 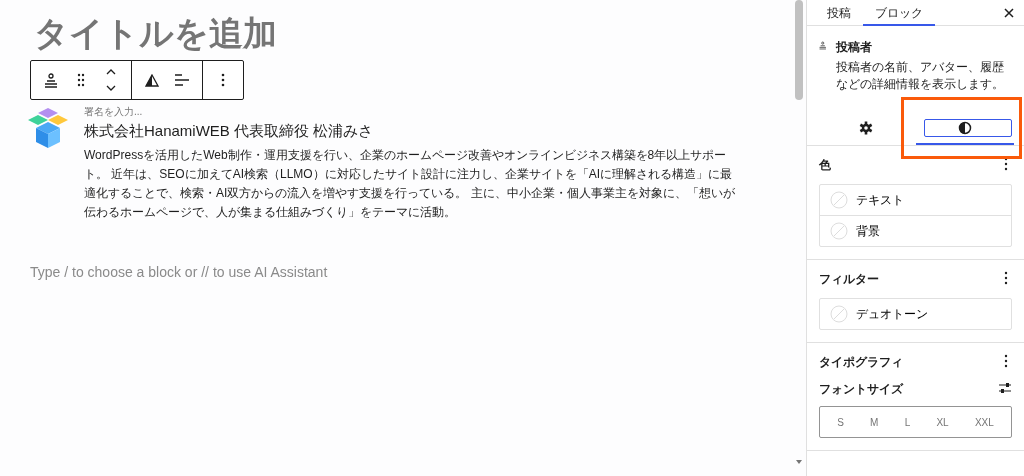 What do you see at coordinates (921, 76) in the screenshot?
I see `block-description: 投稿者の名前、アバター、履歴などの詳細情報を表示します。` at bounding box center [921, 76].